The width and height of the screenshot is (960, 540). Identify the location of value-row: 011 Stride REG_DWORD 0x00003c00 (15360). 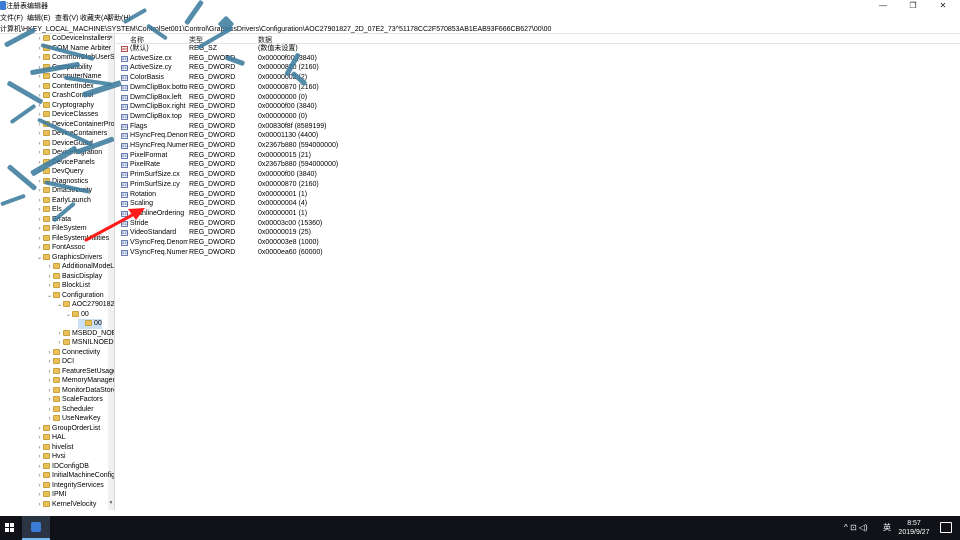
(538, 224).